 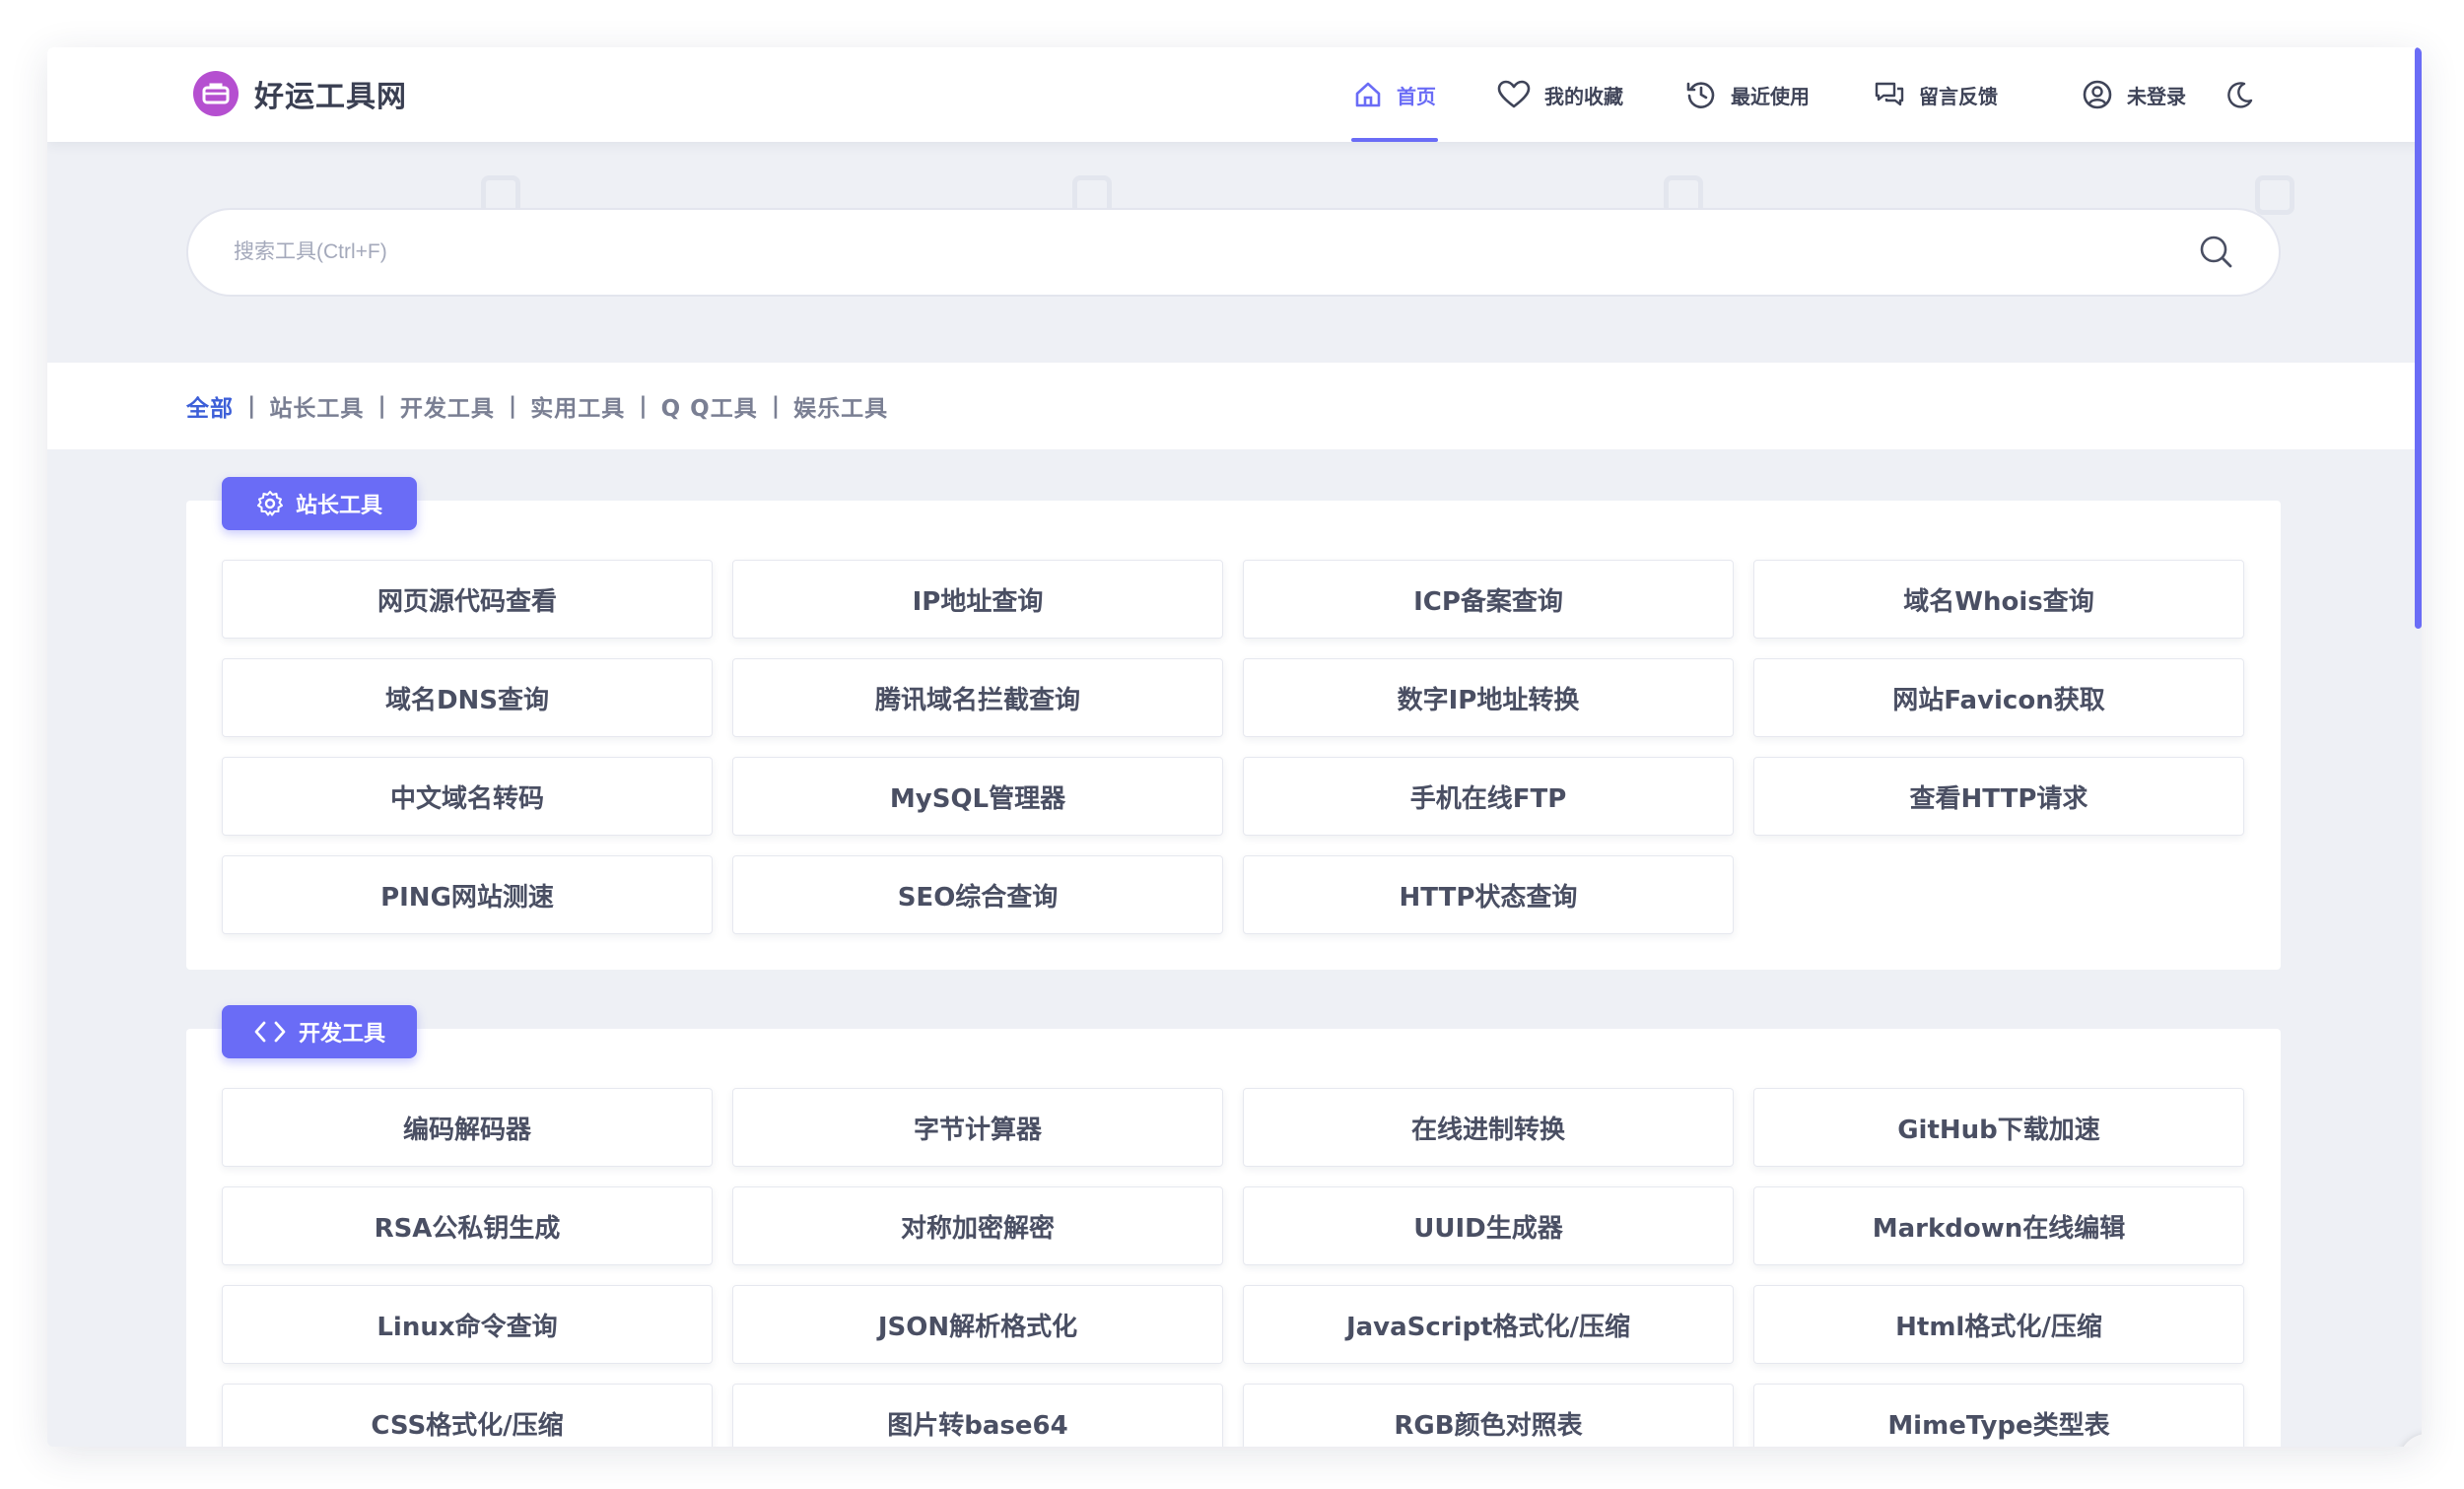 I want to click on scrollbar-thumb, so click(x=2418, y=338).